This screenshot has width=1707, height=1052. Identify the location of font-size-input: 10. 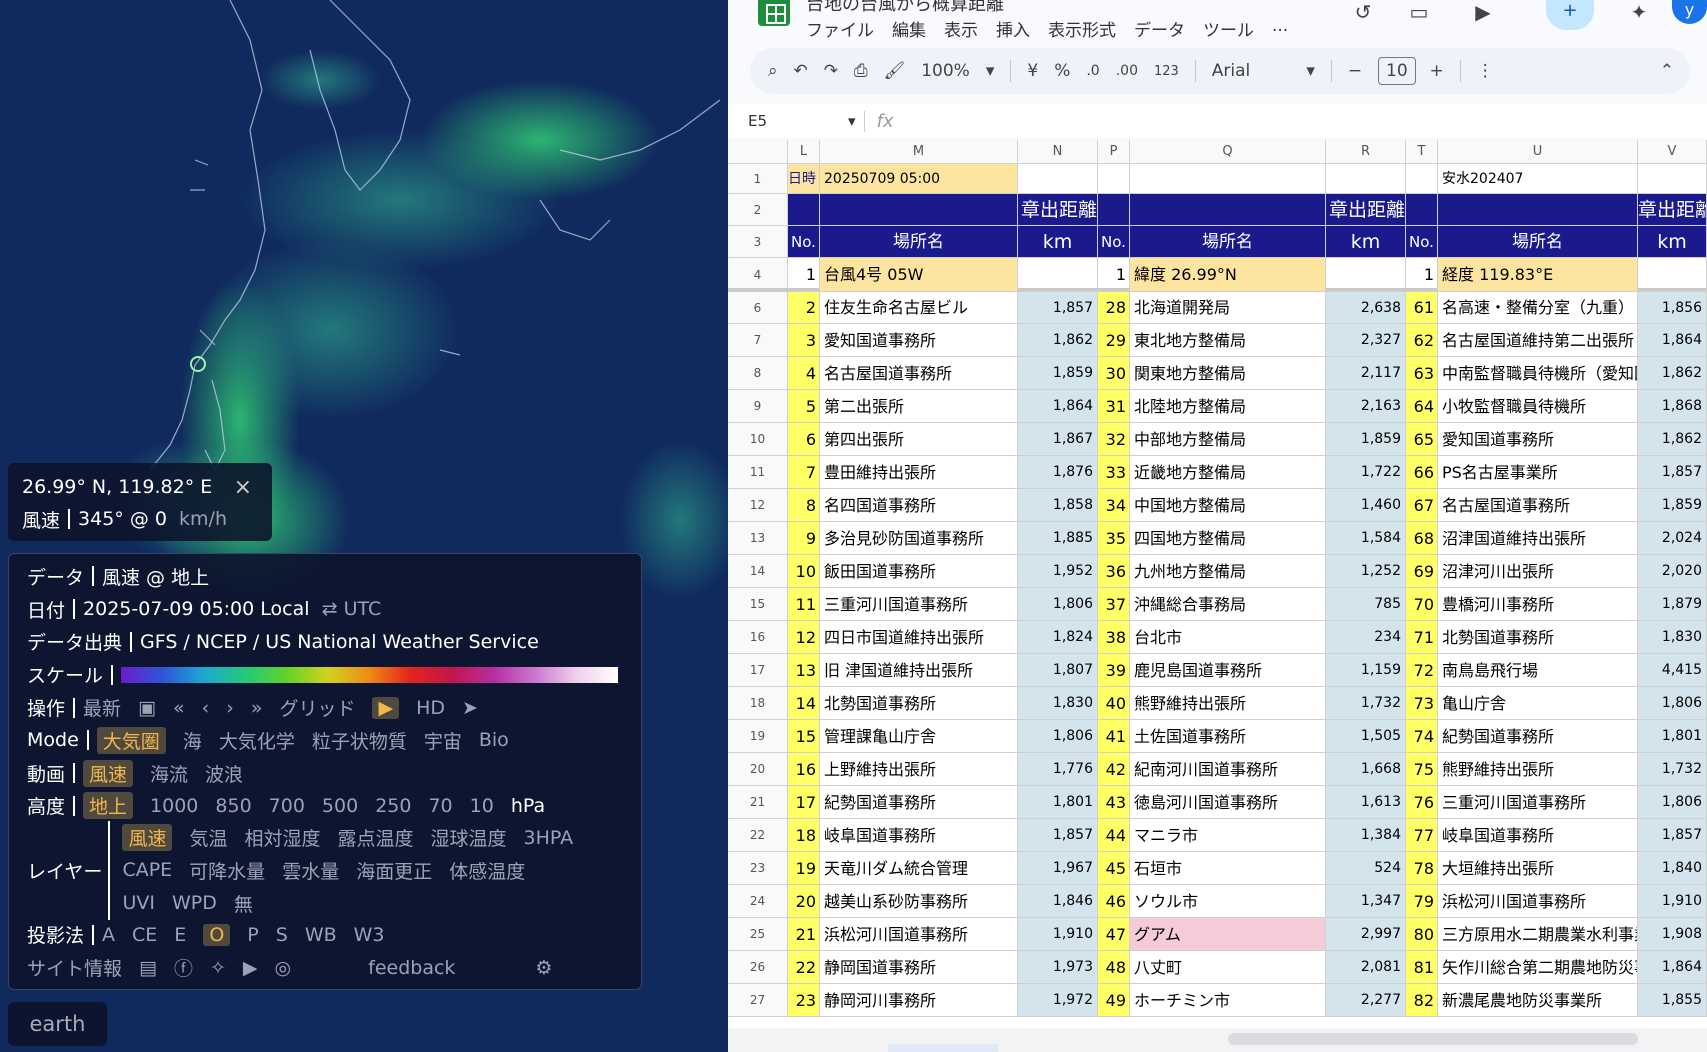
(1397, 71).